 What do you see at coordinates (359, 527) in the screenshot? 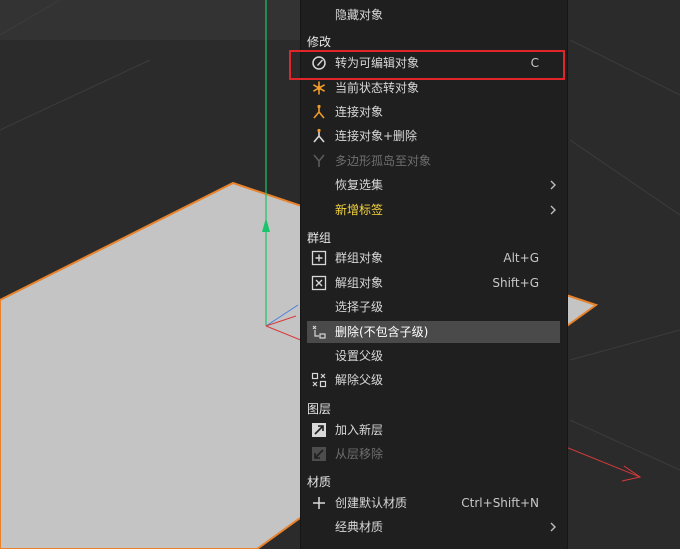
I see `menu-item-label: 经典材质` at bounding box center [359, 527].